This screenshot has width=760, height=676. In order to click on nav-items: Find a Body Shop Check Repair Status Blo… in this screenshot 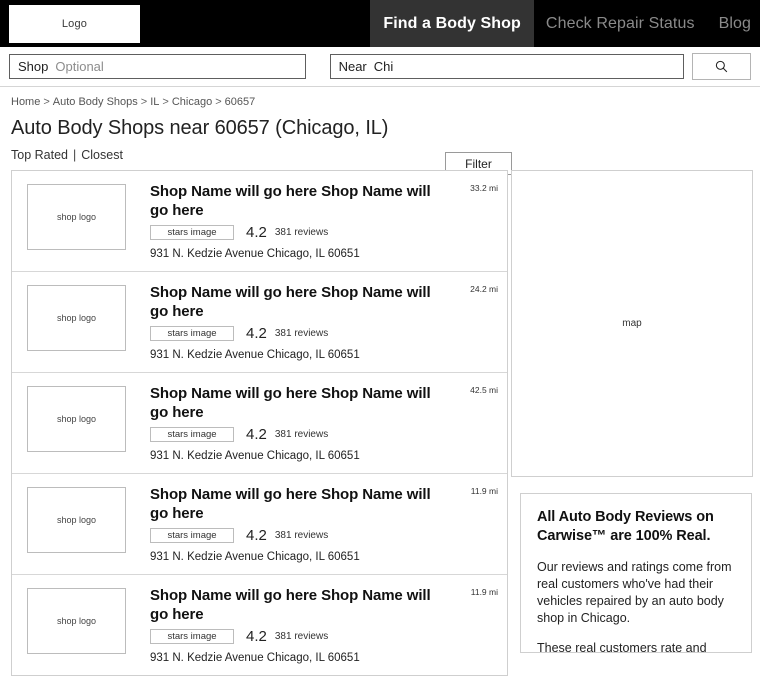, I will do `click(565, 23)`.